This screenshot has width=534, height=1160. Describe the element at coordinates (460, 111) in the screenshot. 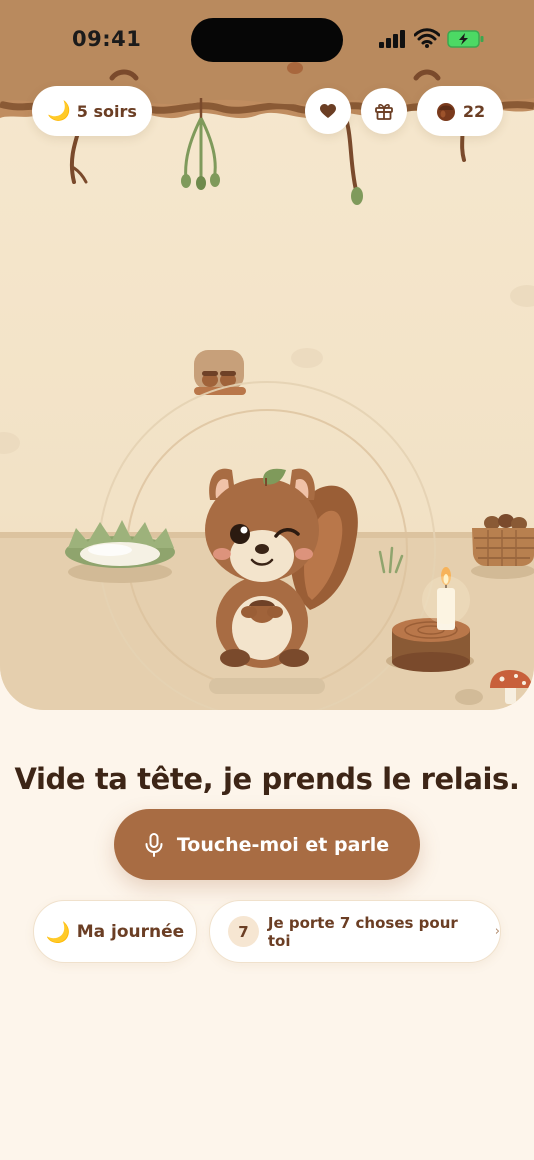

I see `acorn-counter-pill: 22` at that location.